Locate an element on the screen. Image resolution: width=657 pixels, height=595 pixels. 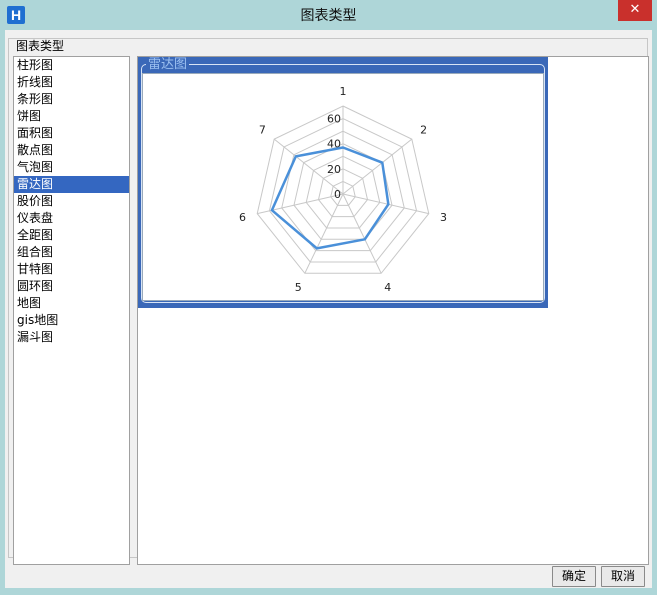
group-label: 图表类型 is located at coordinates (40, 46).